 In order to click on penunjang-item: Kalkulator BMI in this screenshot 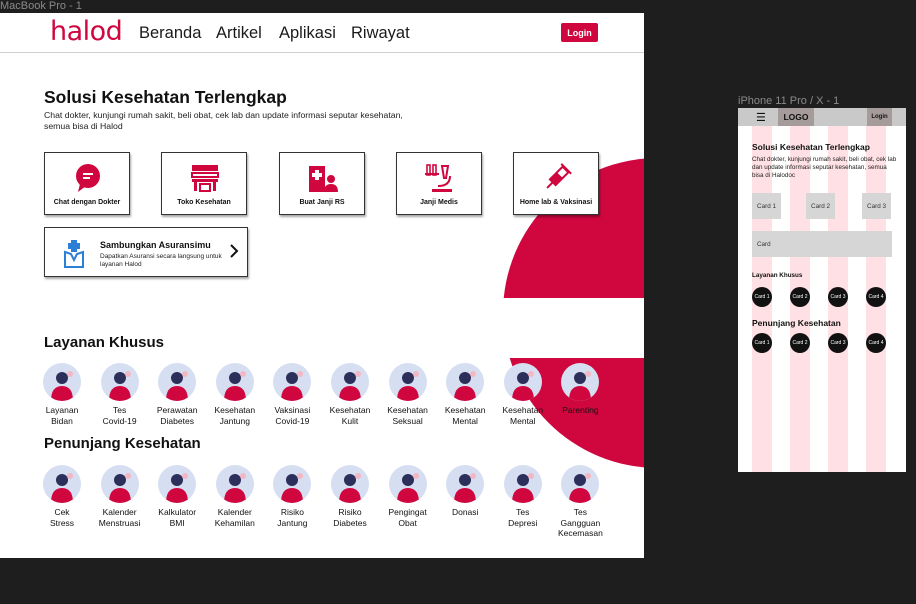, I will do `click(177, 496)`.